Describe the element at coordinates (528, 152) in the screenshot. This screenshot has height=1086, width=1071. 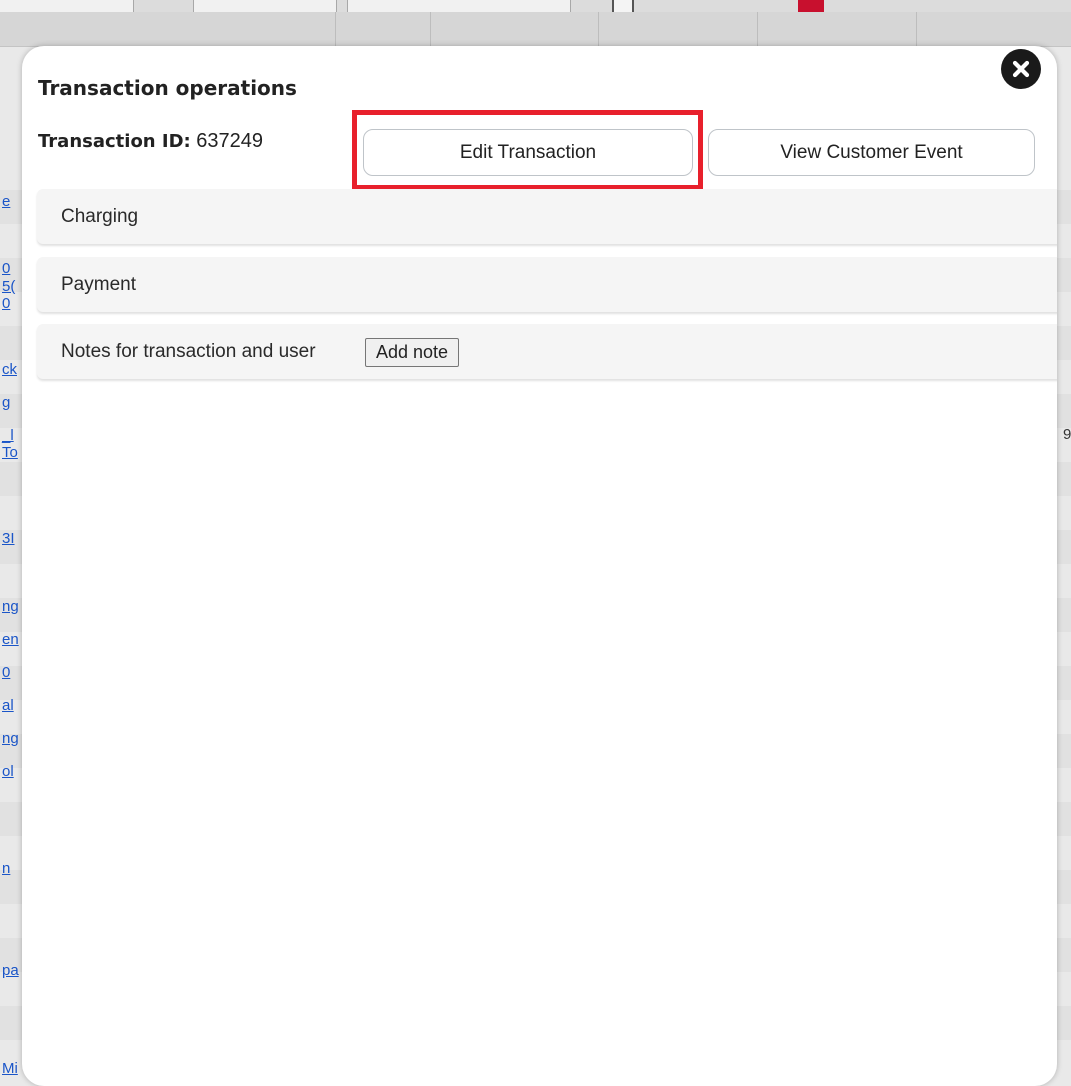
I see `edit-transaction-button: Edit Transaction` at that location.